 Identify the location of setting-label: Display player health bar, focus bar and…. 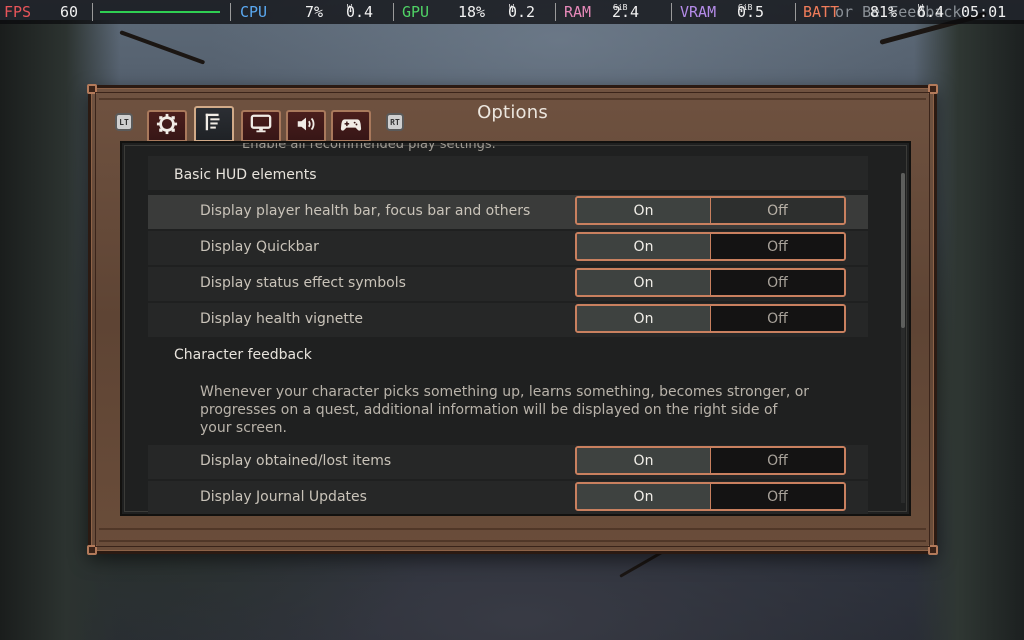
(365, 211).